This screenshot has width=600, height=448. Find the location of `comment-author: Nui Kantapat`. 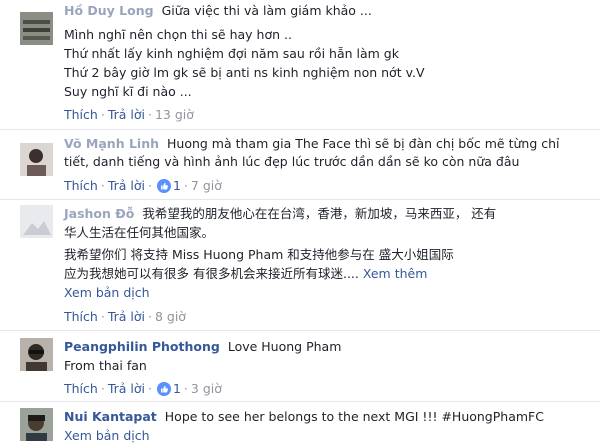

comment-author: Nui Kantapat is located at coordinates (110, 416).